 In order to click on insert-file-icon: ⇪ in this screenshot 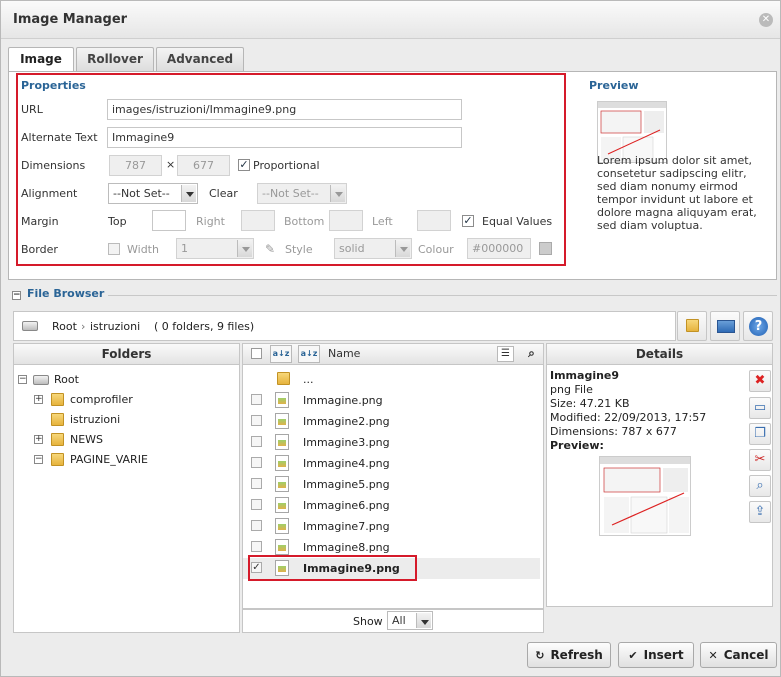, I will do `click(760, 511)`.